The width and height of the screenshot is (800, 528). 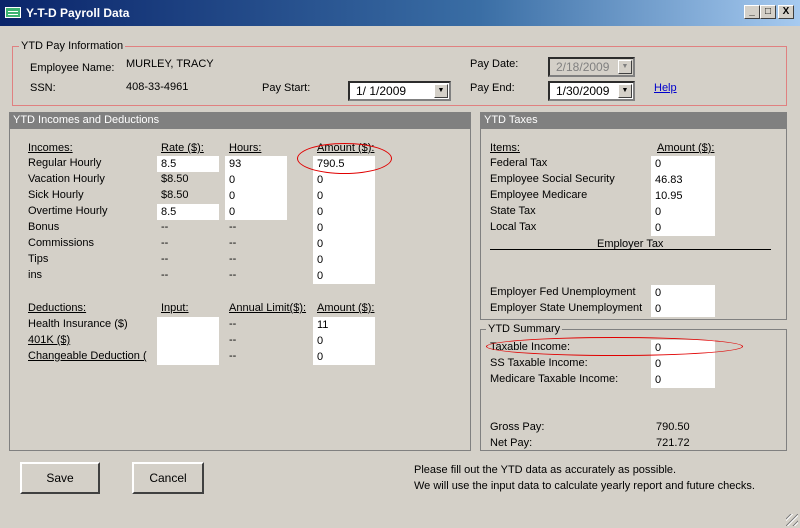 What do you see at coordinates (233, 340) in the screenshot?
I see `annual-limit-value: --` at bounding box center [233, 340].